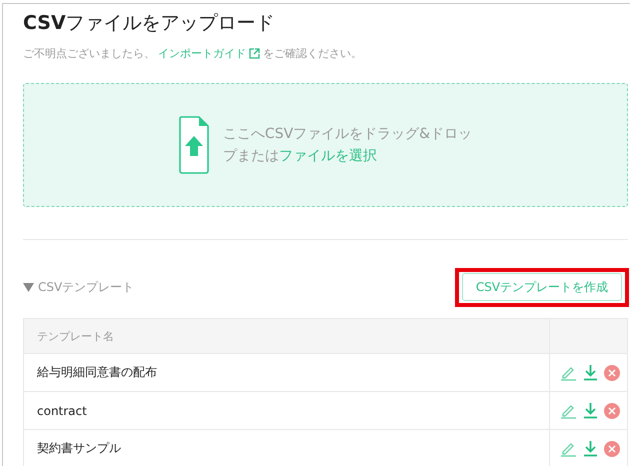 This screenshot has height=466, width=634. What do you see at coordinates (28, 287) in the screenshot?
I see `caret-icon` at bounding box center [28, 287].